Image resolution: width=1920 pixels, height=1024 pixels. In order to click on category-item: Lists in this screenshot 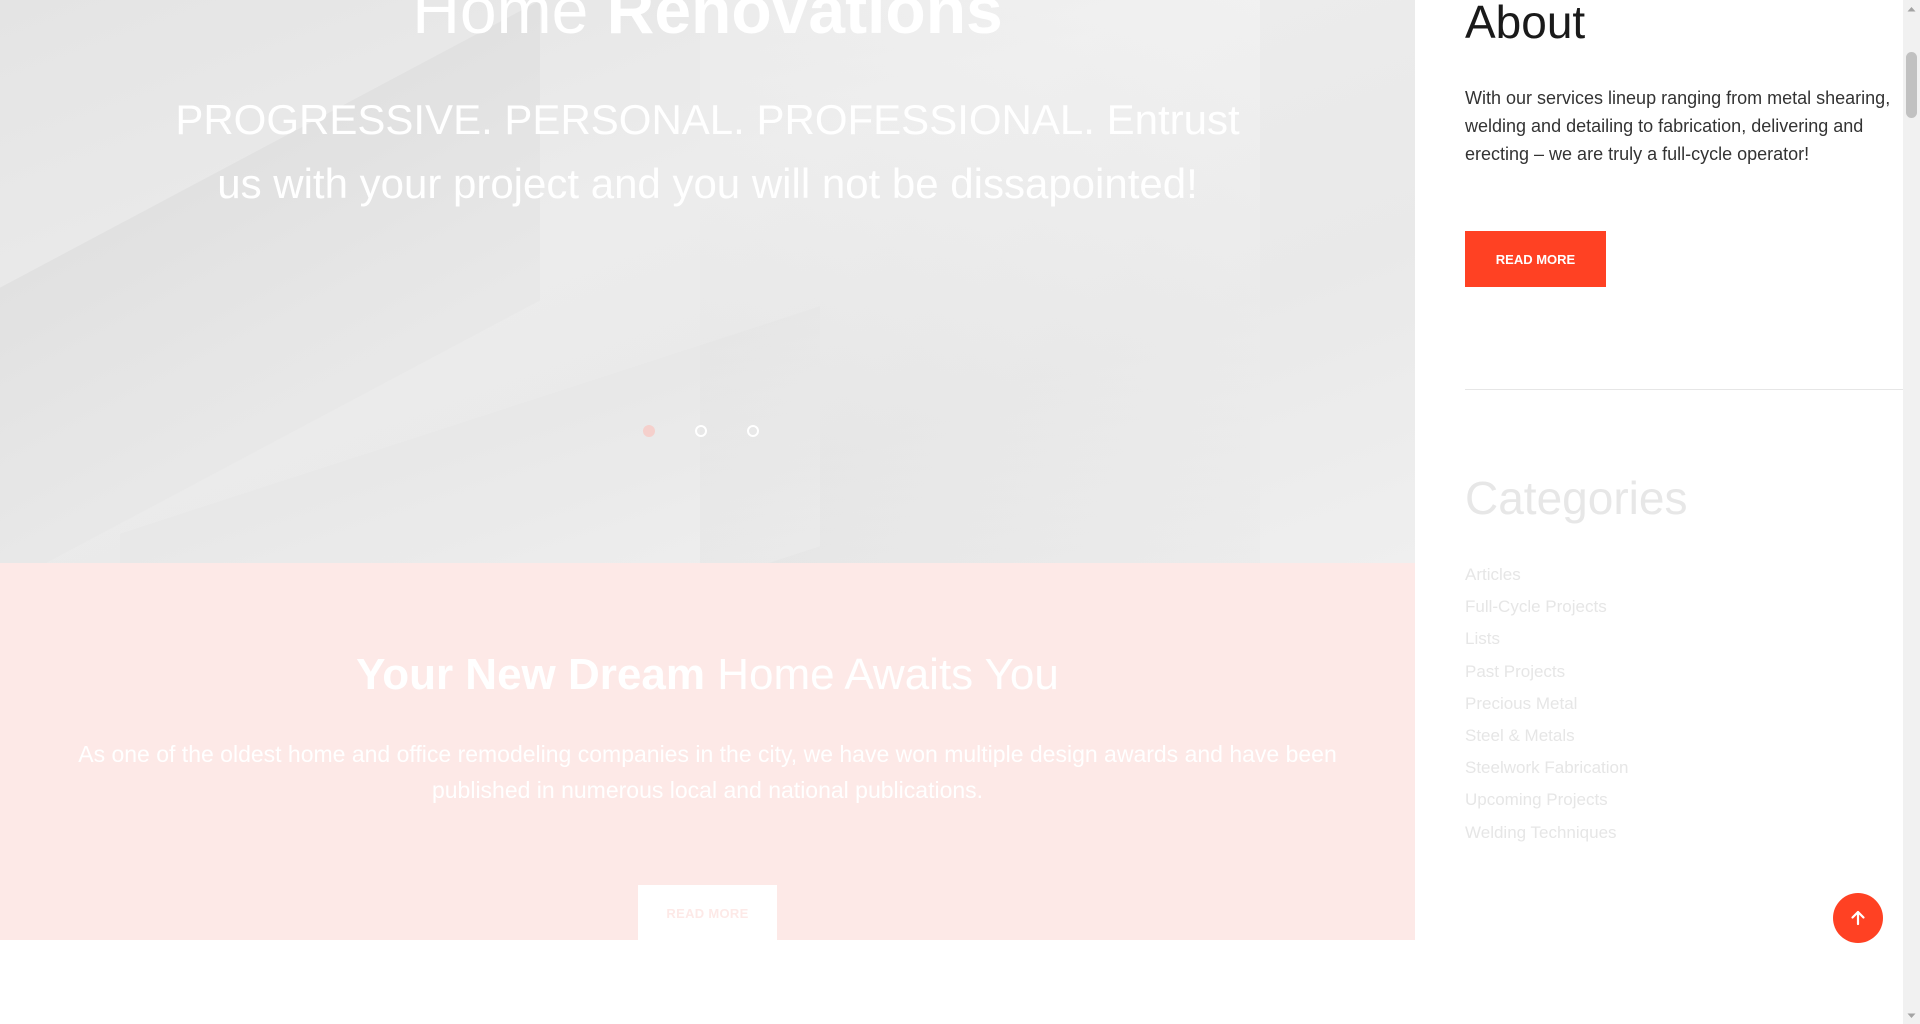, I will do `click(1546, 641)`.